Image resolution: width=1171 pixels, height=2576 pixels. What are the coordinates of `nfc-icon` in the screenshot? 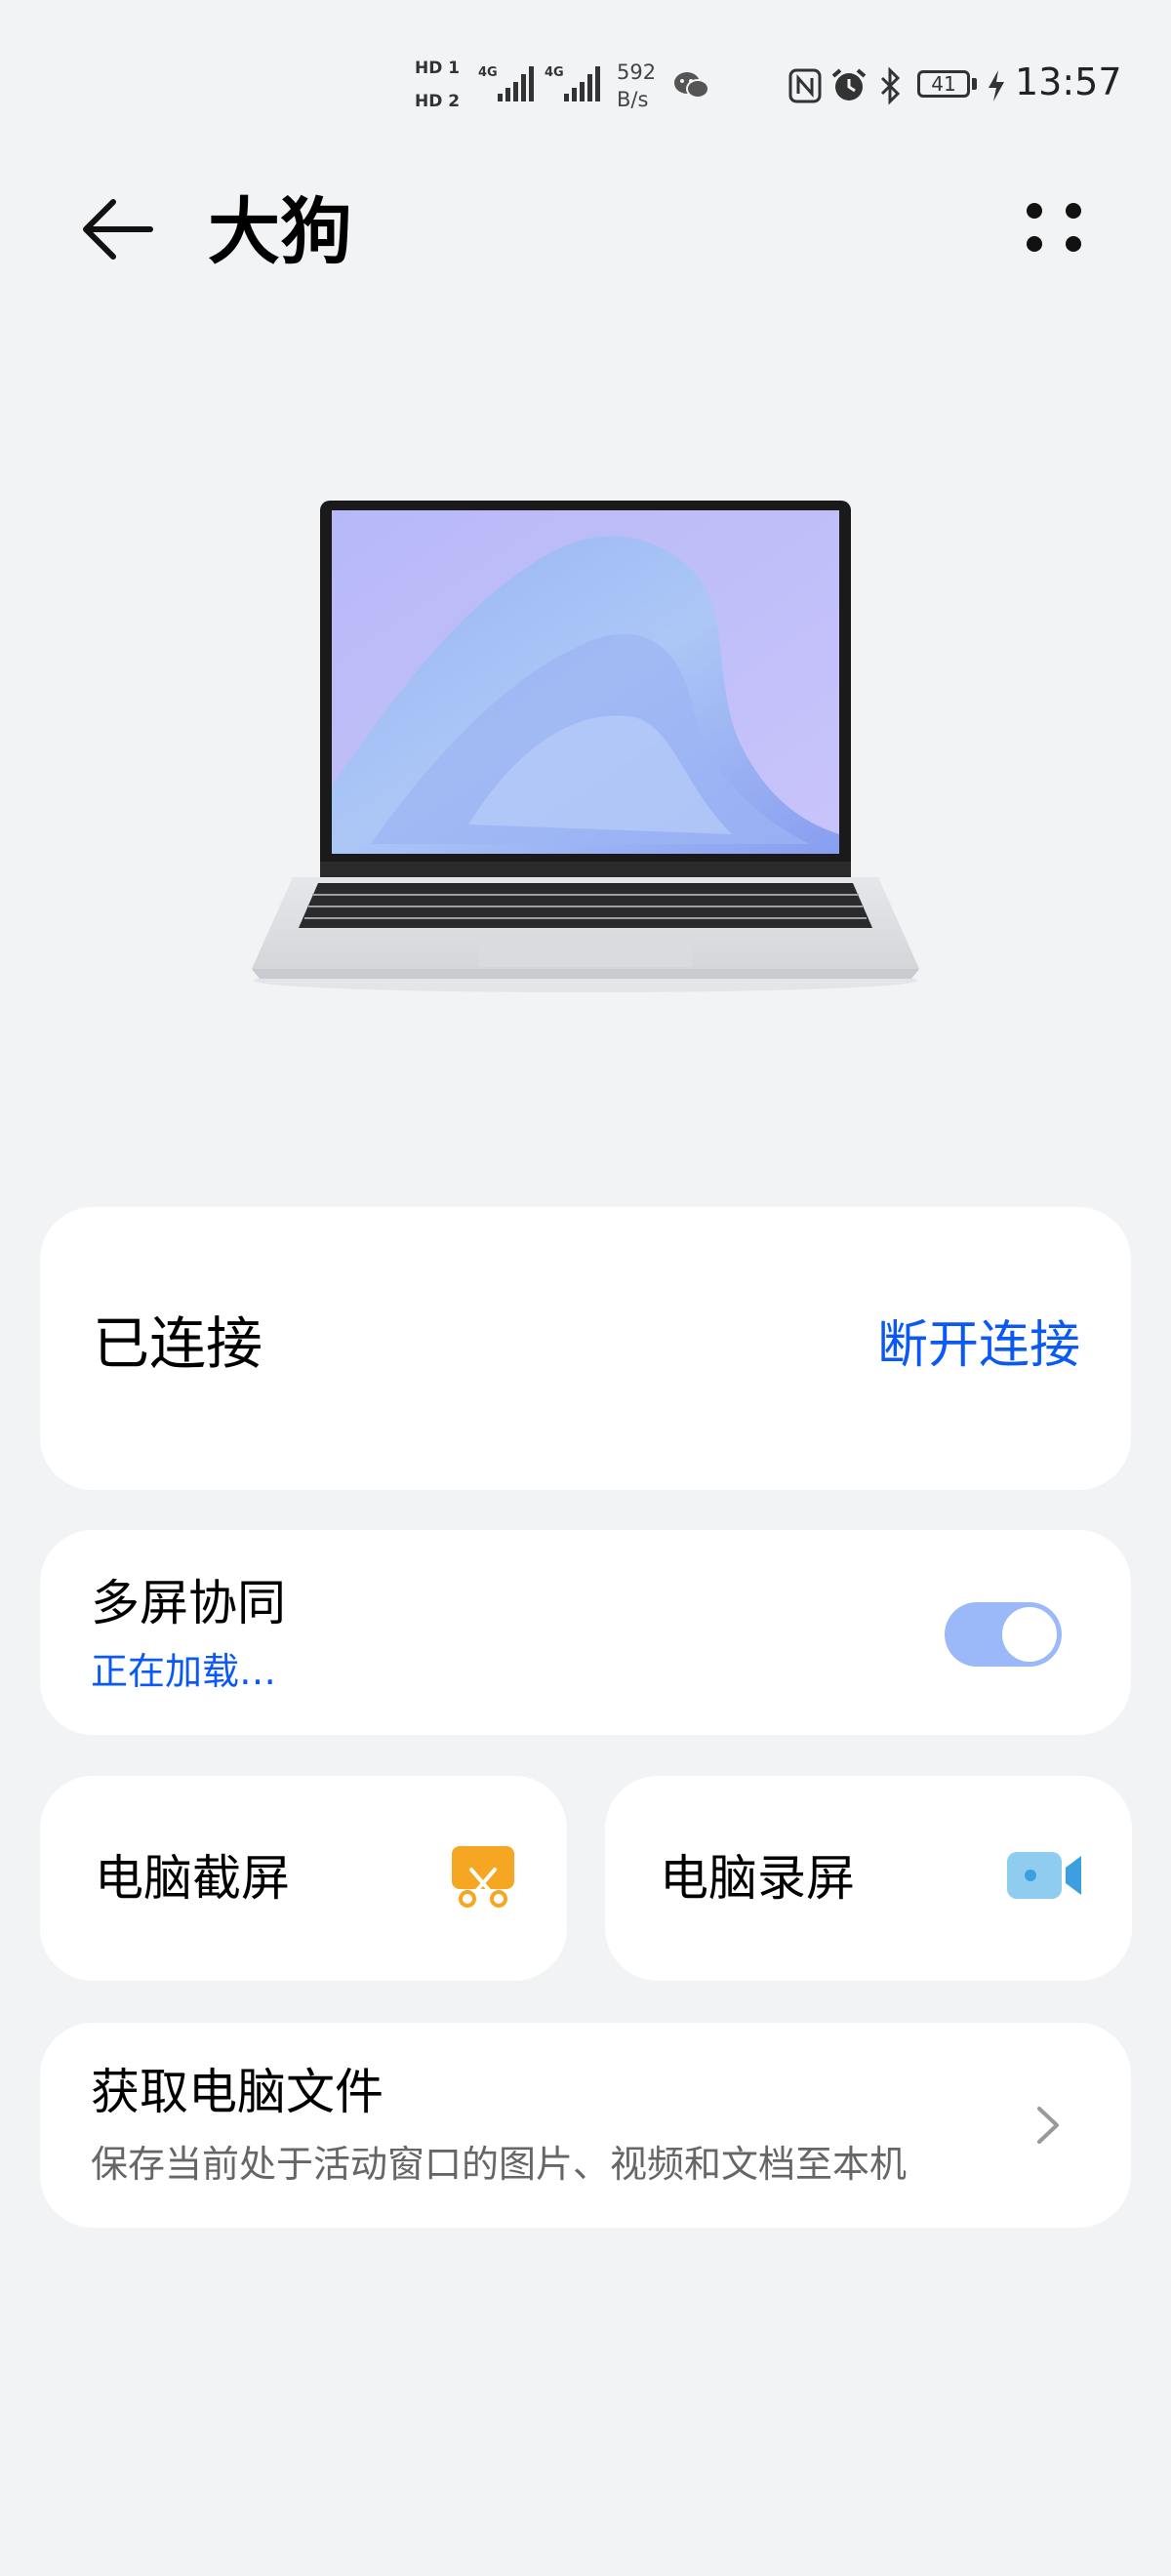 It's located at (805, 85).